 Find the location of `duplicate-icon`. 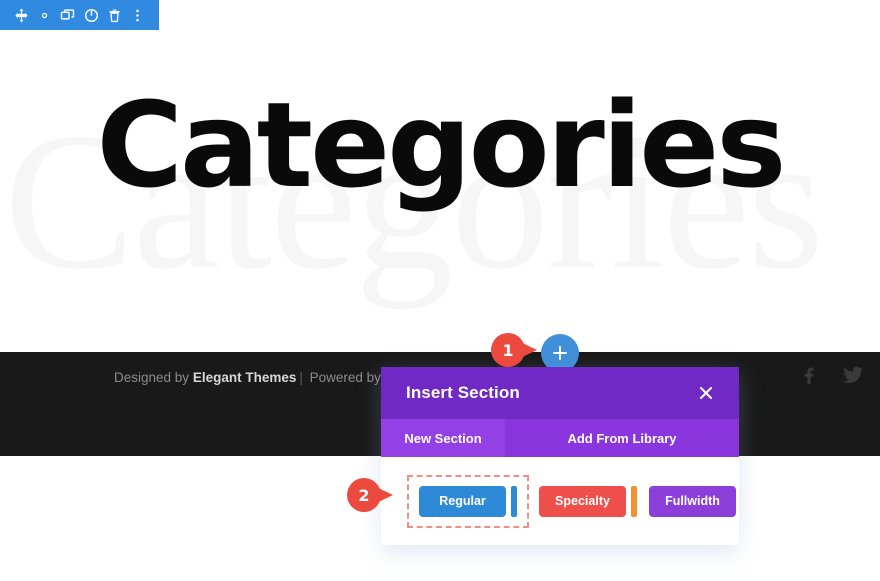

duplicate-icon is located at coordinates (67, 15).